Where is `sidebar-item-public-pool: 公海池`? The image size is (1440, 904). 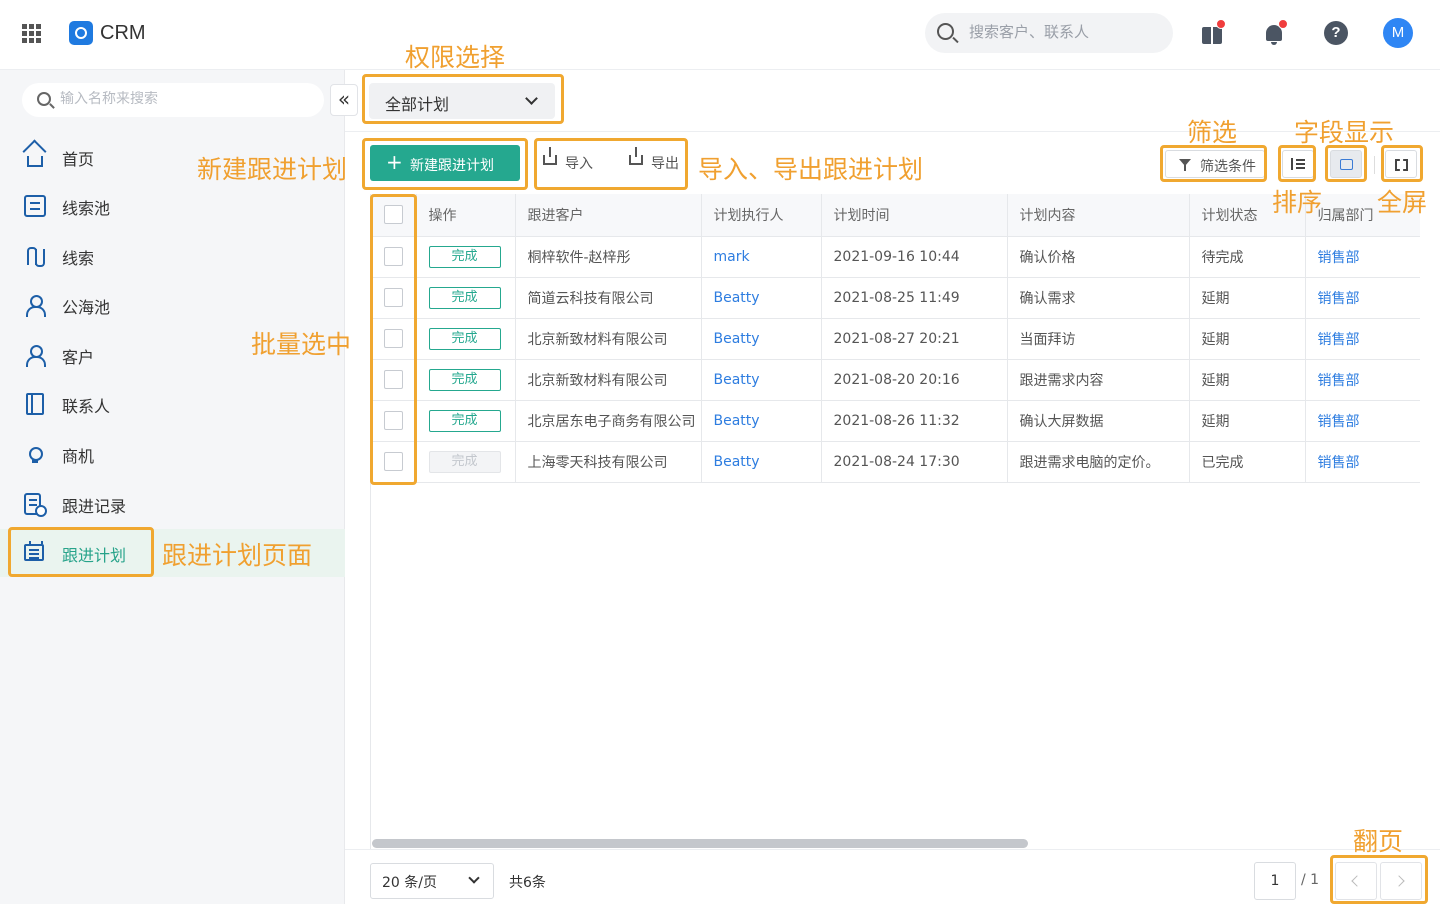 sidebar-item-public-pool: 公海池 is located at coordinates (172, 305).